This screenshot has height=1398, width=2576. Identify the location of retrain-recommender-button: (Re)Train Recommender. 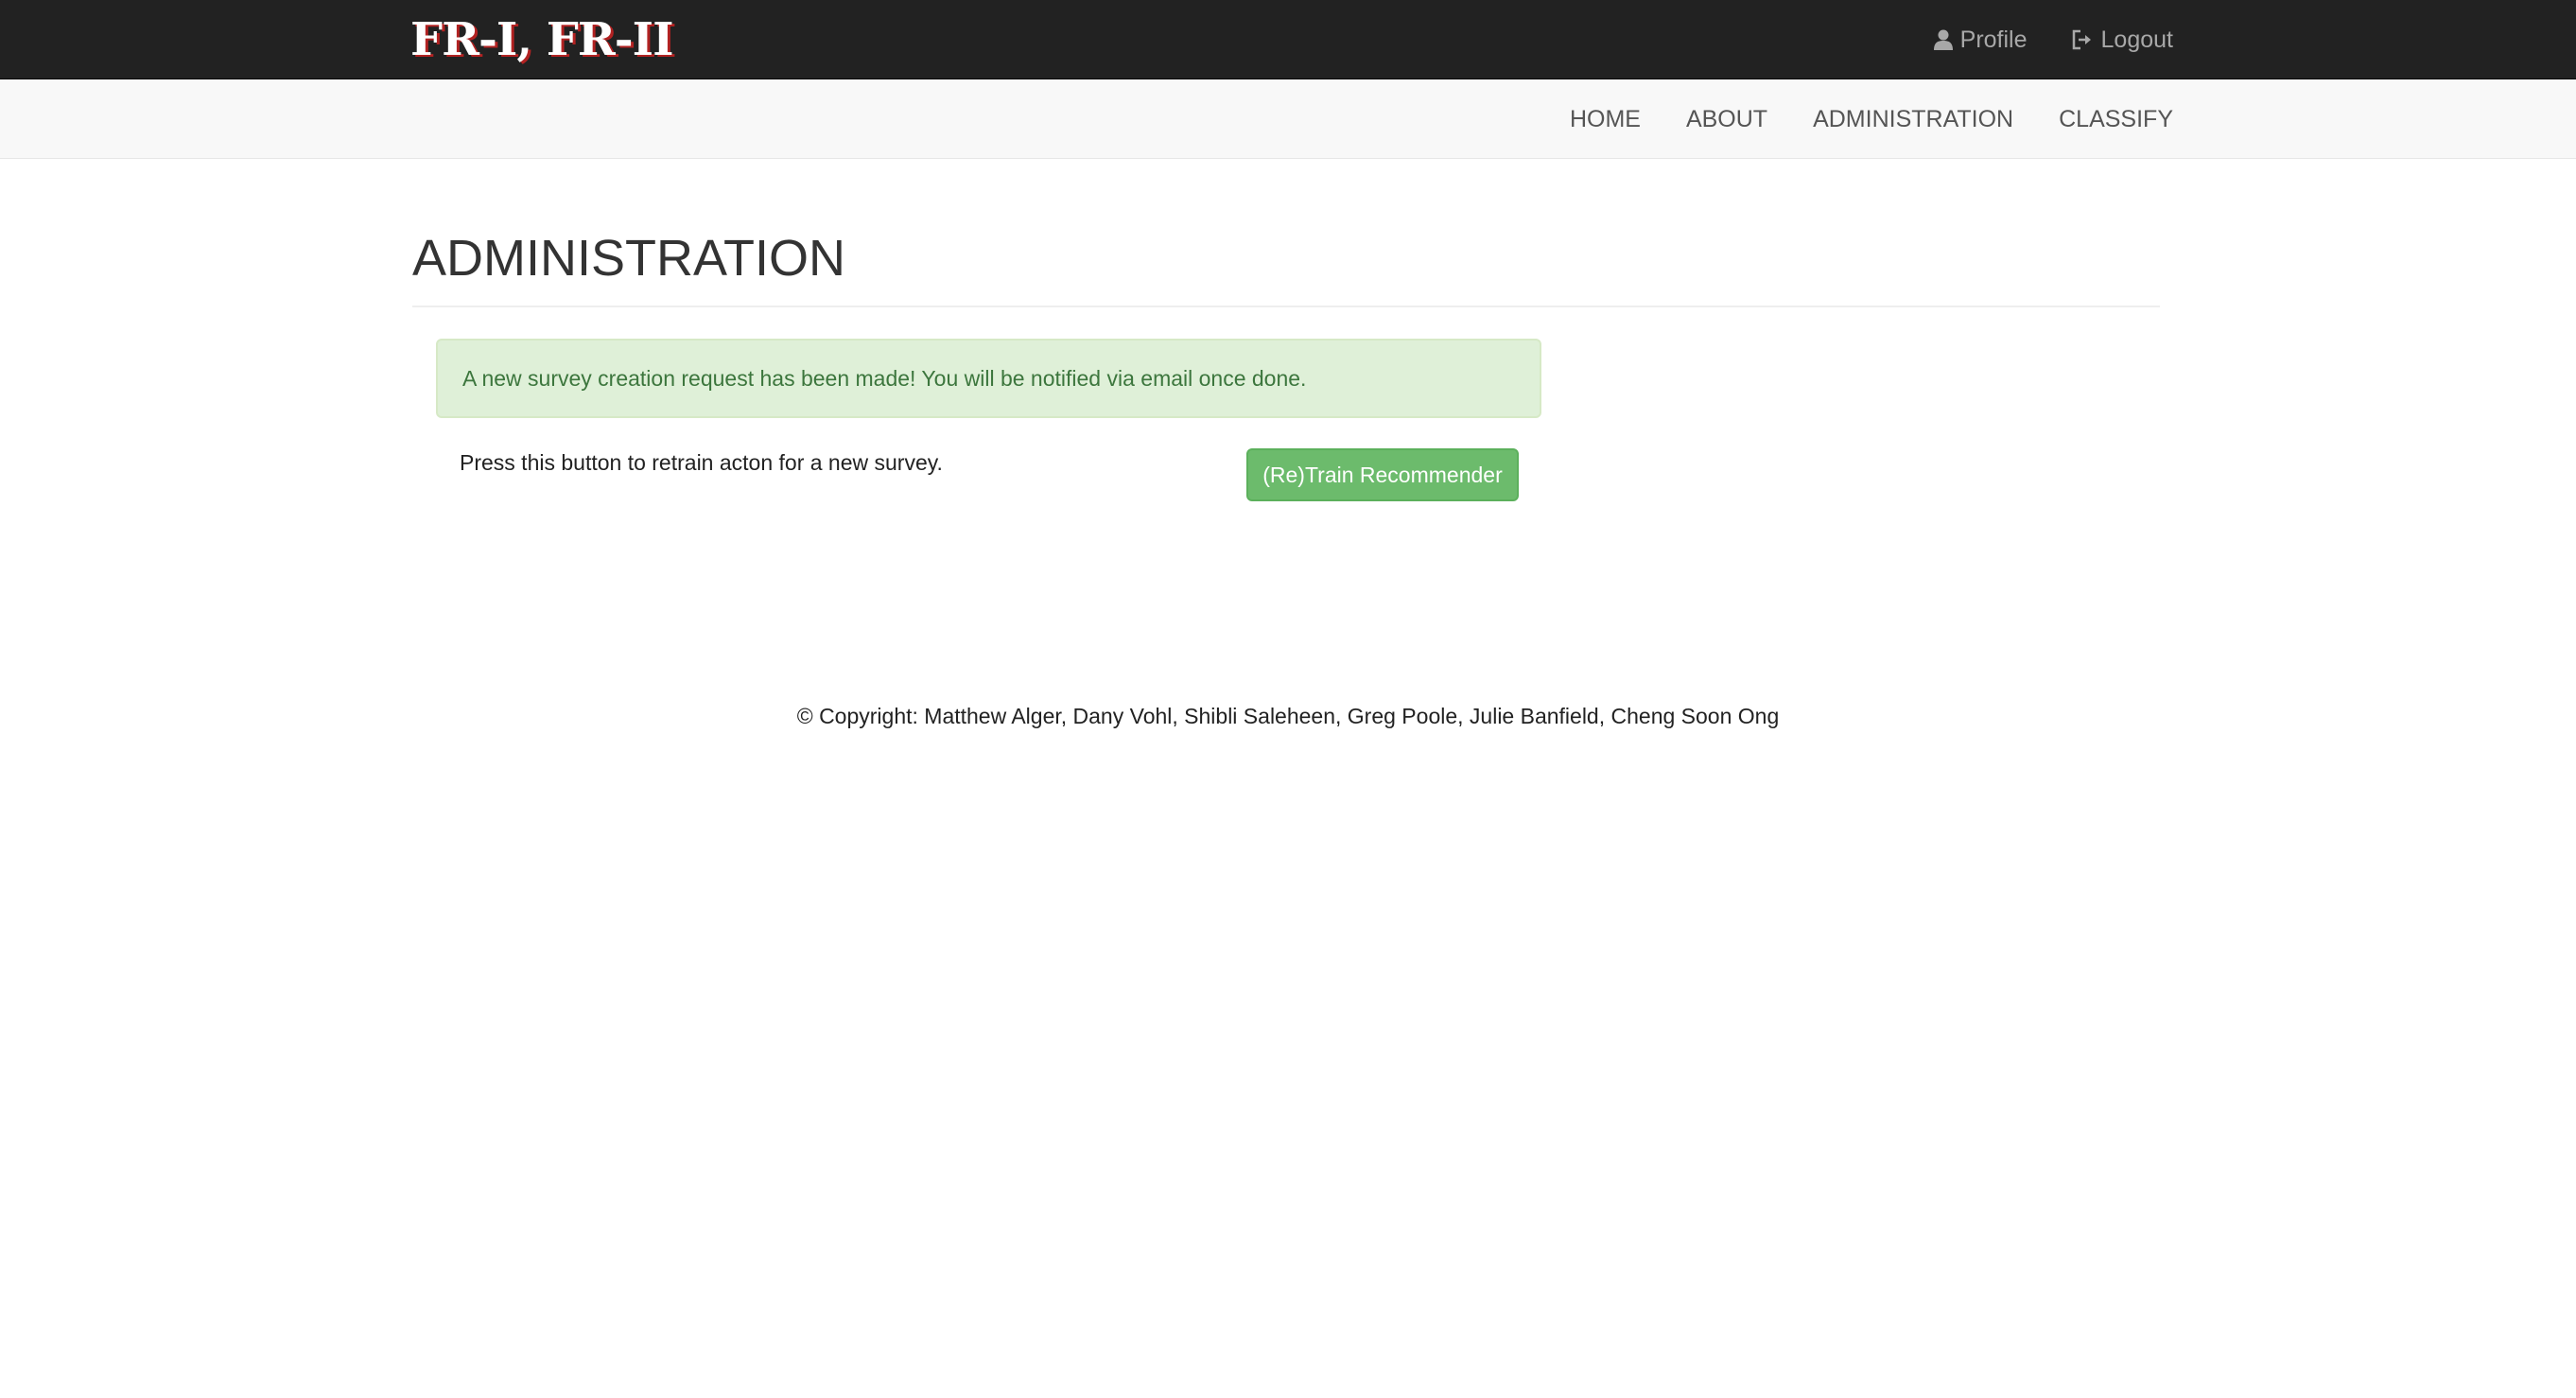
(1382, 474).